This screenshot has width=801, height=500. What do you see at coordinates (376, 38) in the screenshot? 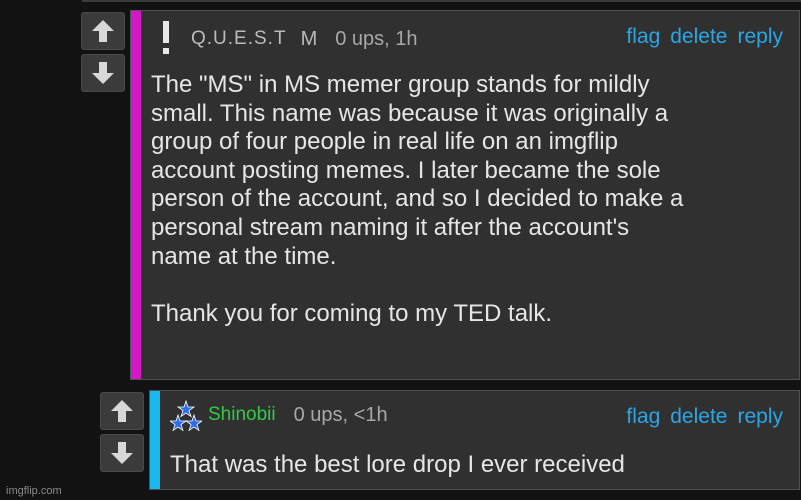
I see `comment-meta: 0 ups, 1h` at bounding box center [376, 38].